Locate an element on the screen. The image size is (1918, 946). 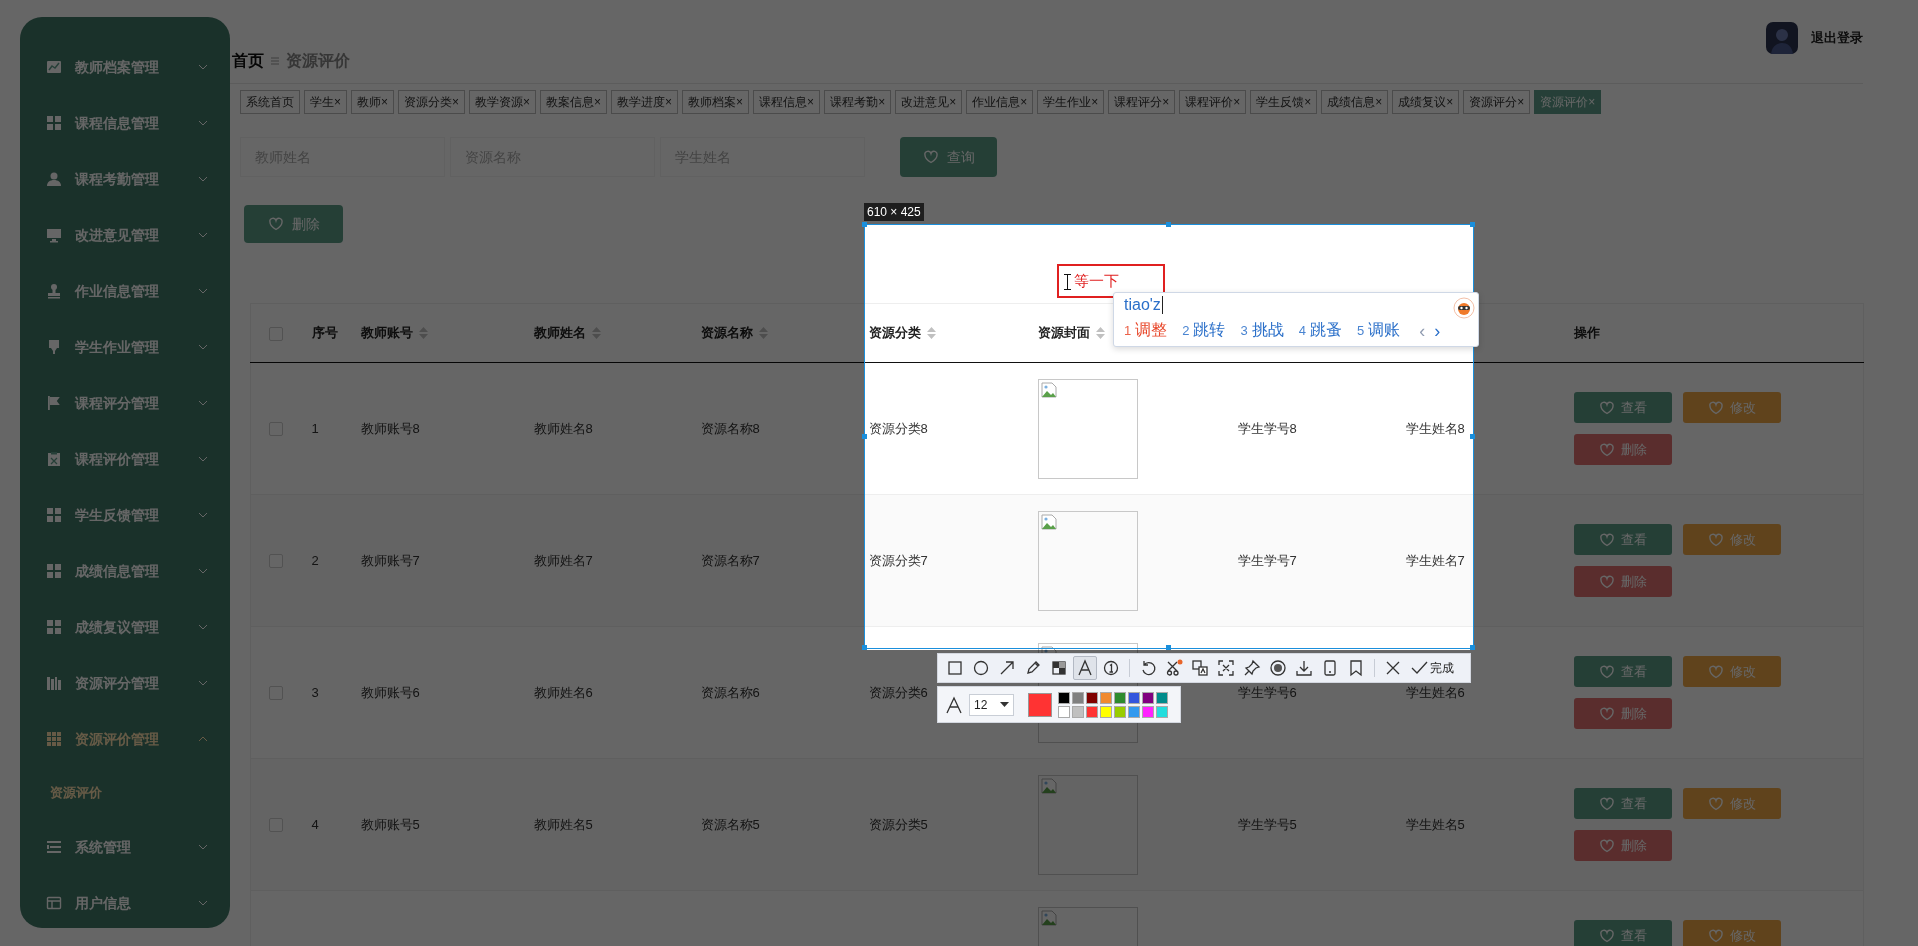
tab: 教师× is located at coordinates (373, 102).